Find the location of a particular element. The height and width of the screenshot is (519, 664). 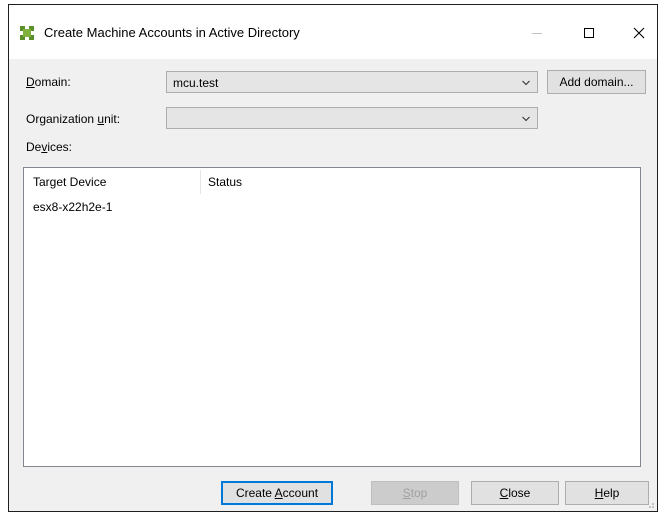

help-button: Help is located at coordinates (607, 493).